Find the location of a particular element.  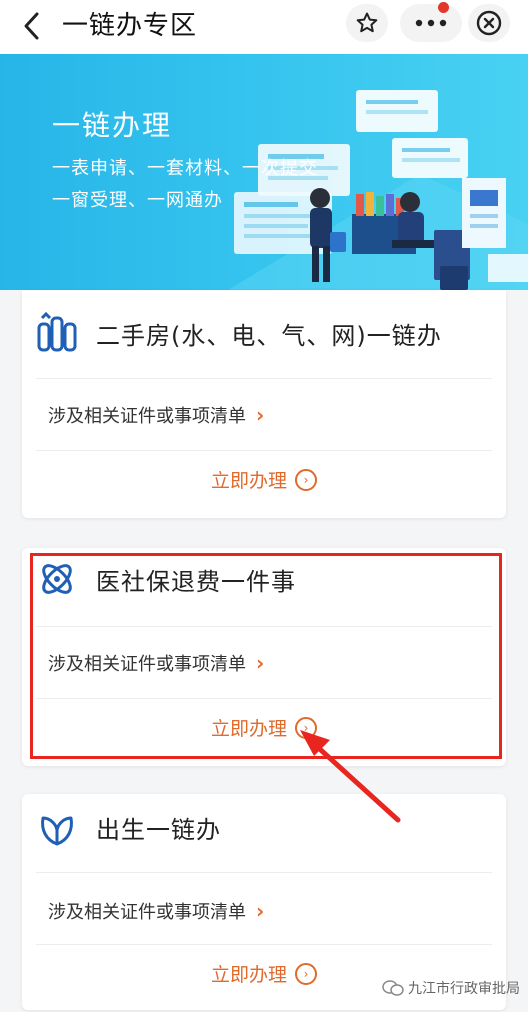

watermark-text: 九江市行政审批局 is located at coordinates (464, 989).